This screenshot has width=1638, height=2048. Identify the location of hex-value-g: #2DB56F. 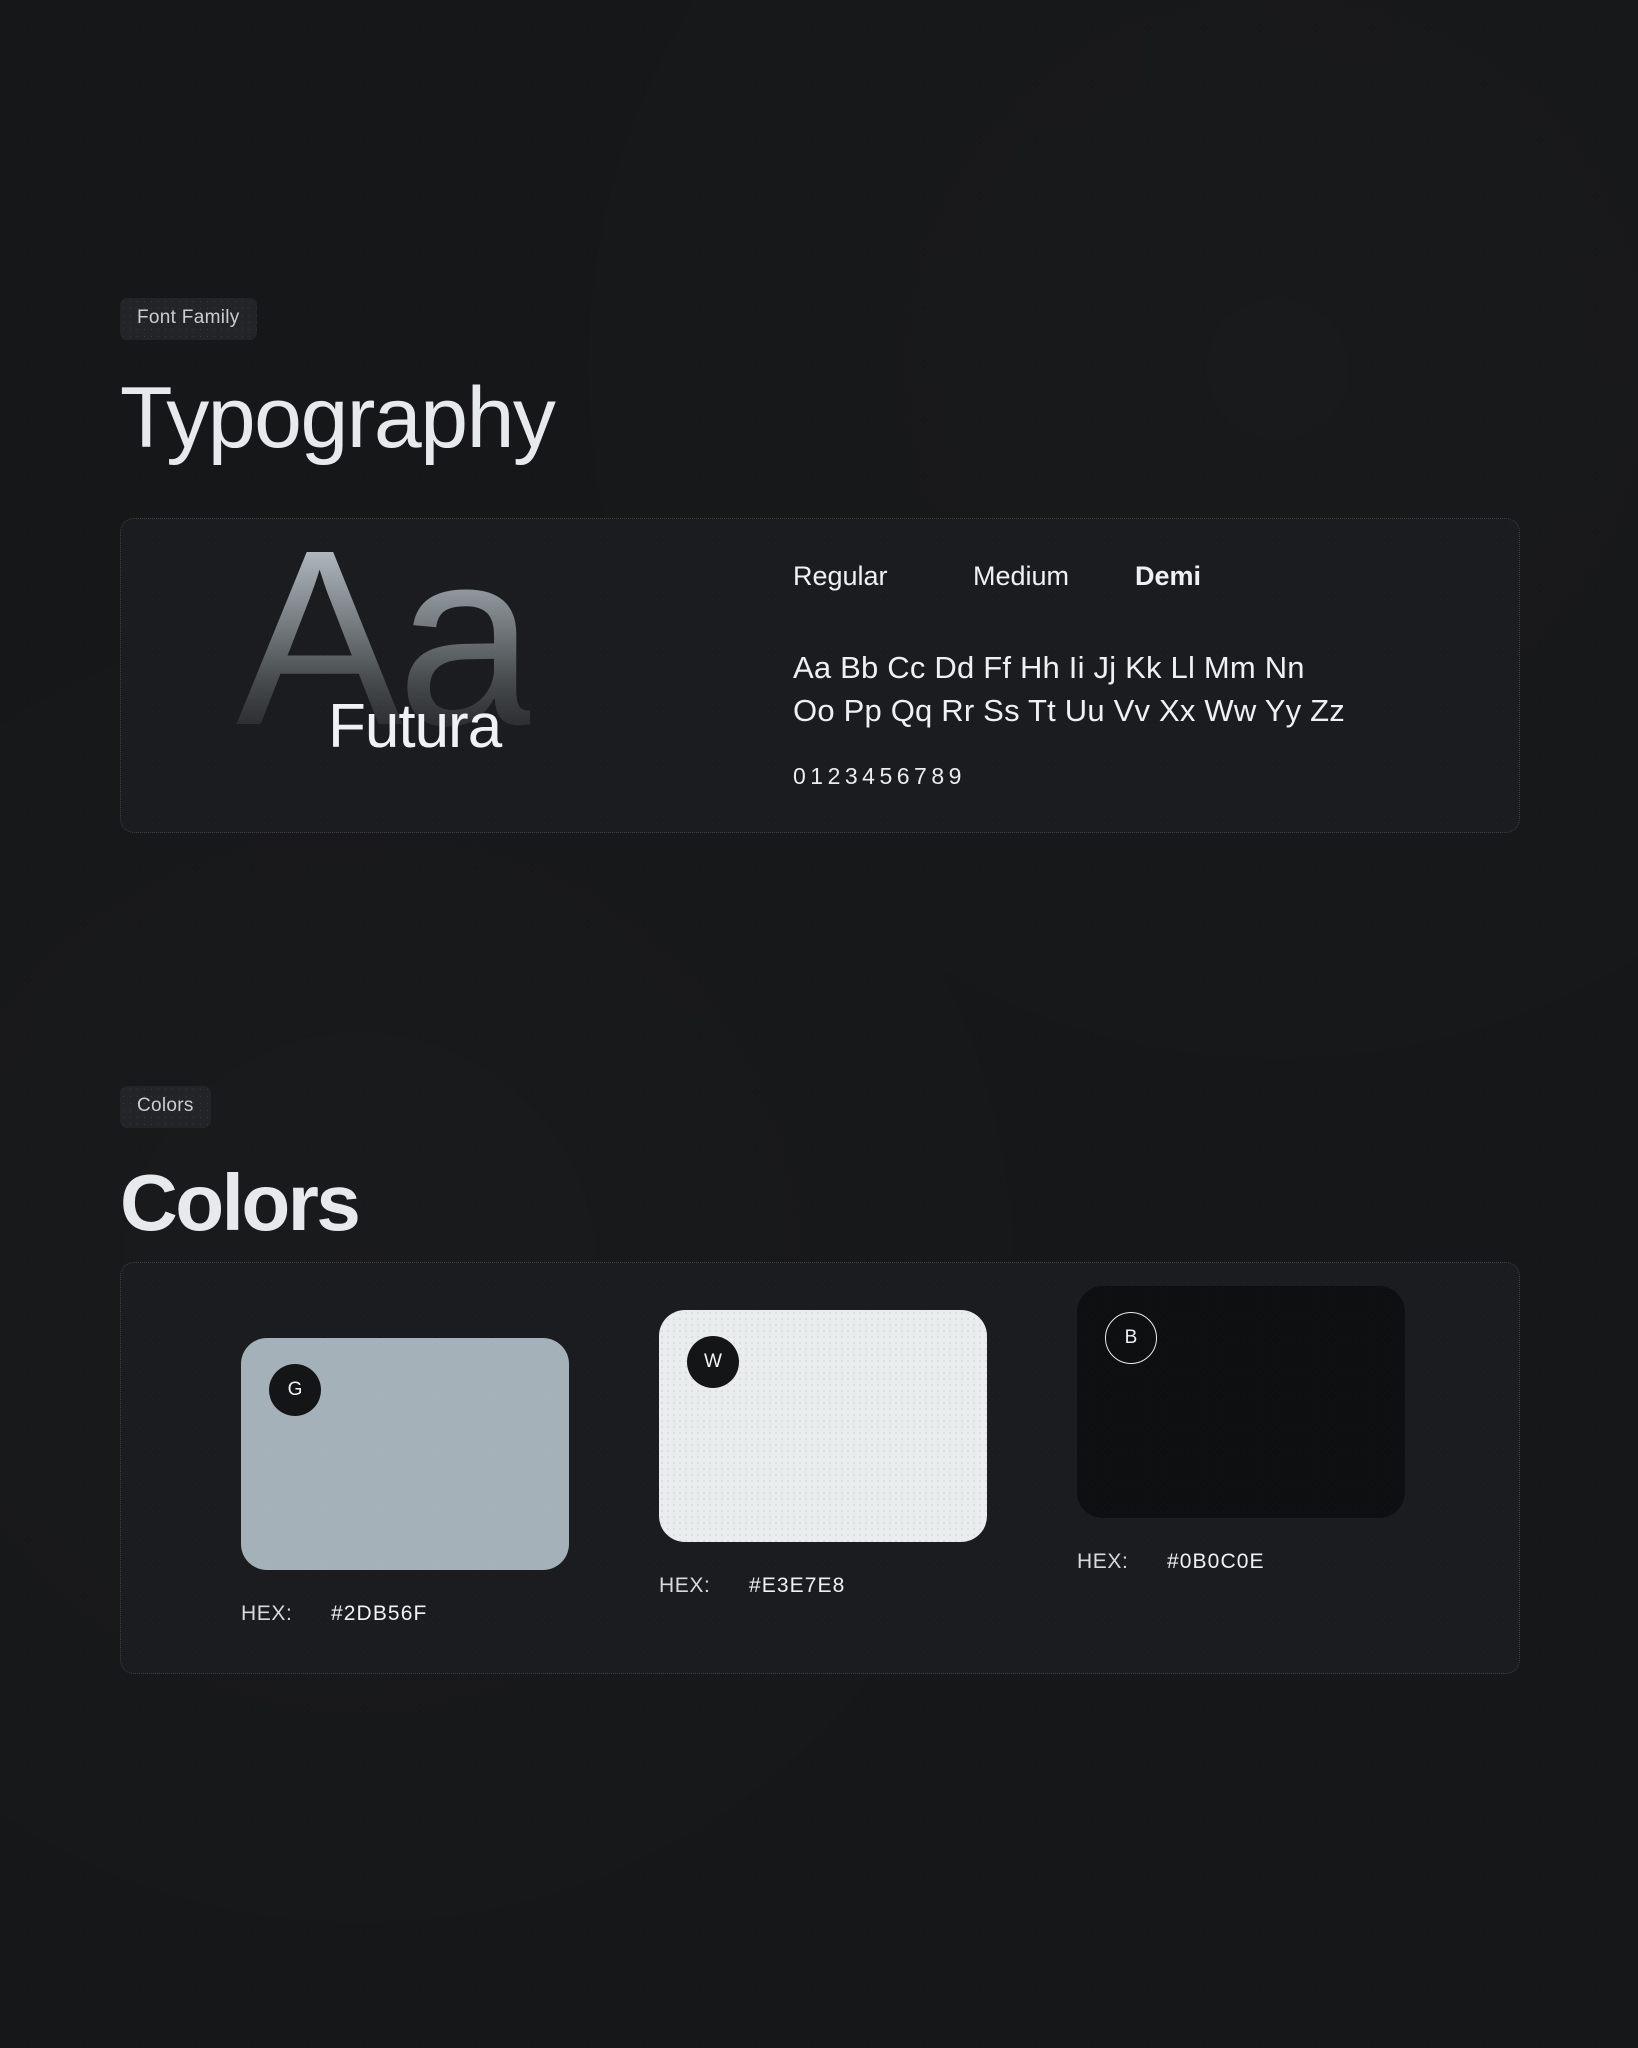
(379, 1613).